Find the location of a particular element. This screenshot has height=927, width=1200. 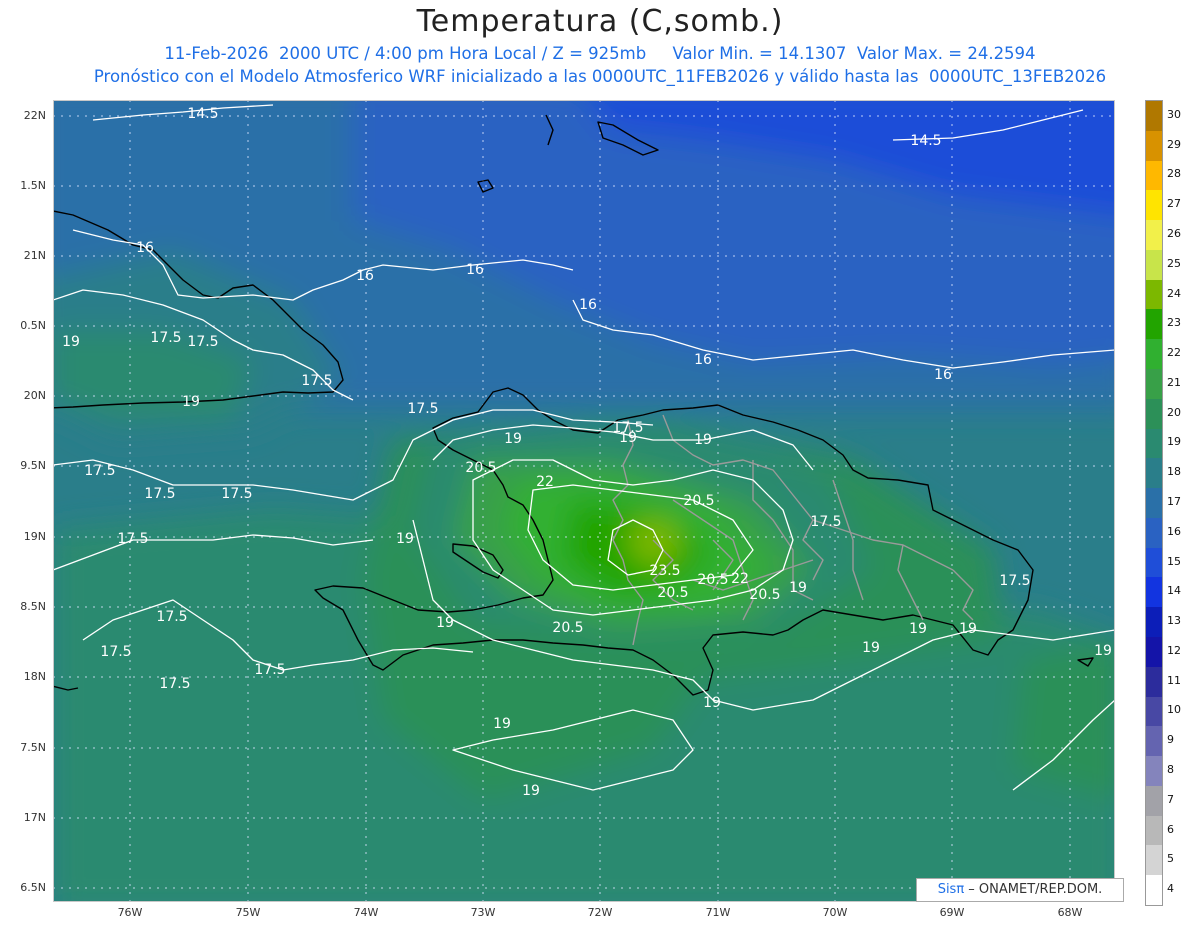

lon-label: 69W is located at coordinates (952, 912).